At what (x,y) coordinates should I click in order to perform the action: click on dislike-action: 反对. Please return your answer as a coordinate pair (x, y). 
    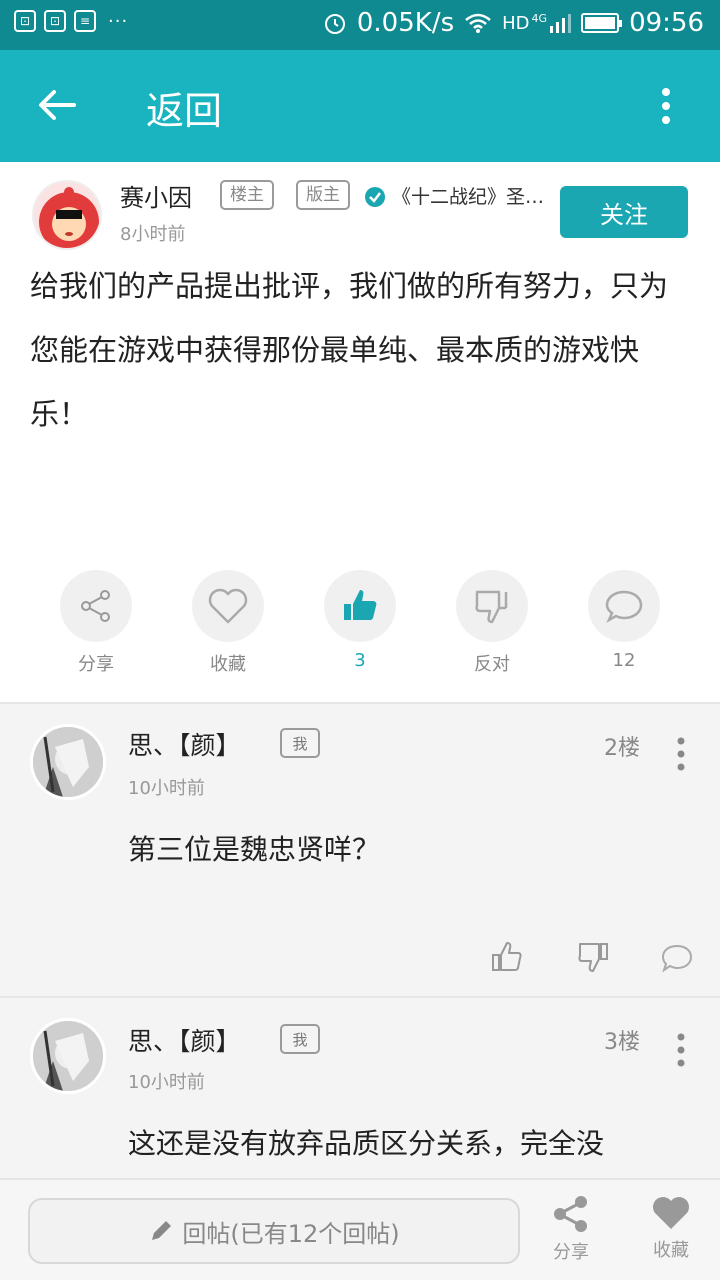
    Looking at the image, I should click on (492, 623).